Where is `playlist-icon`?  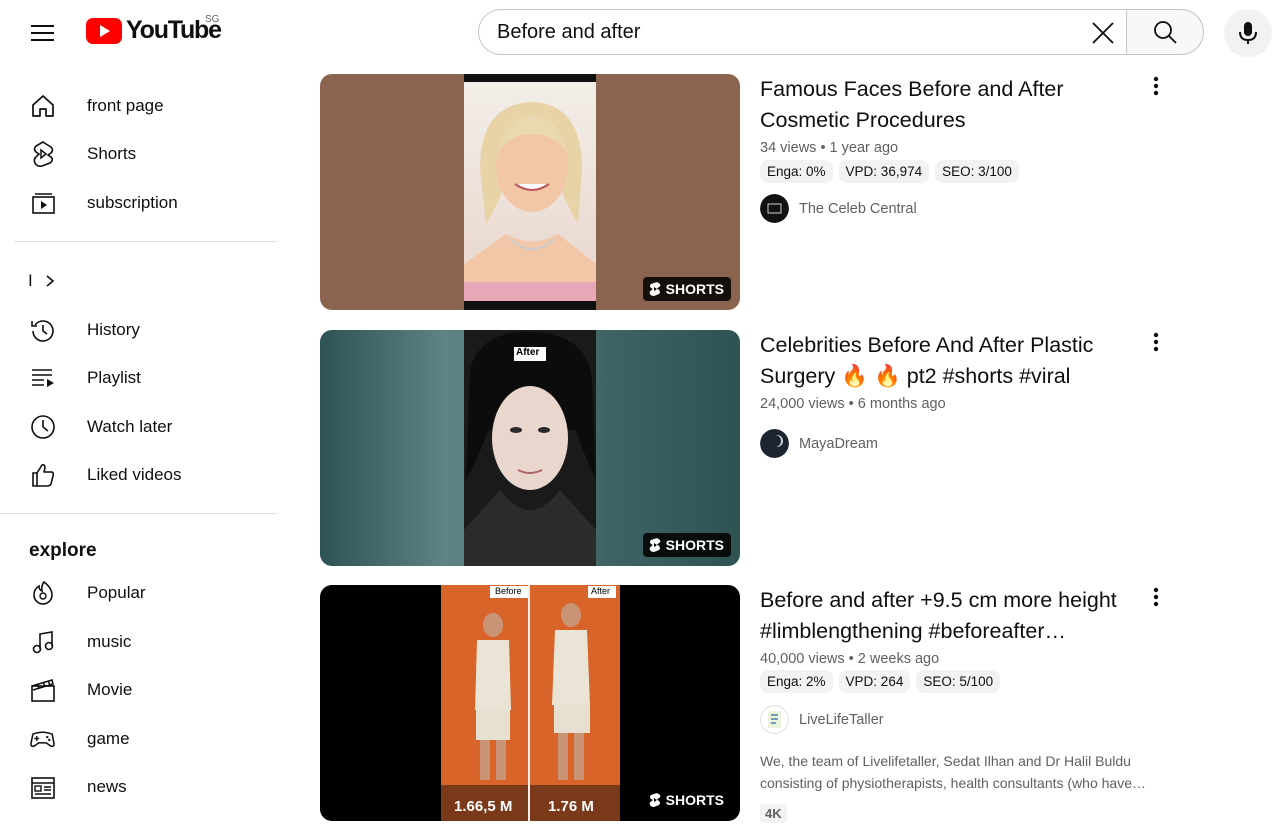
playlist-icon is located at coordinates (42, 377).